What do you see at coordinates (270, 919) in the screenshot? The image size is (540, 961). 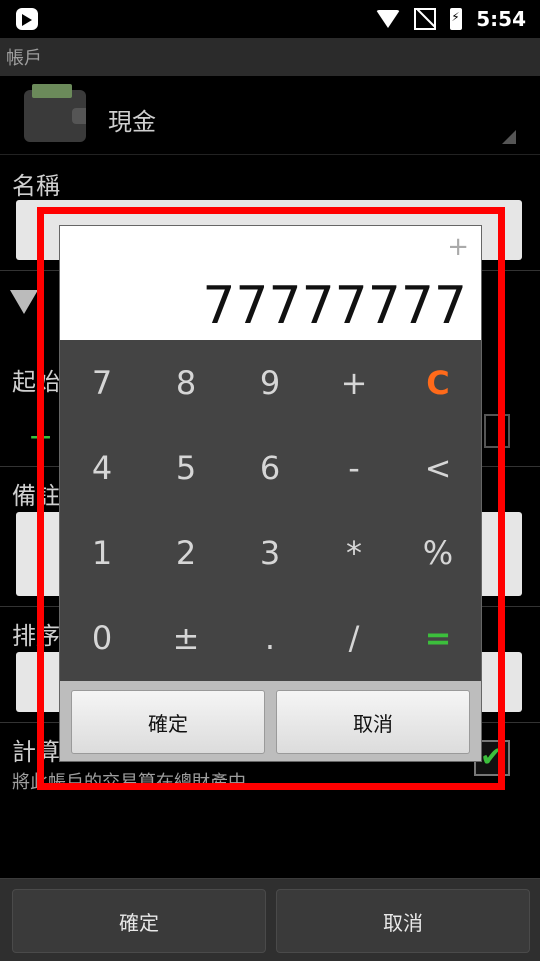 I see `bottom-action-bar: 確定 取消` at bounding box center [270, 919].